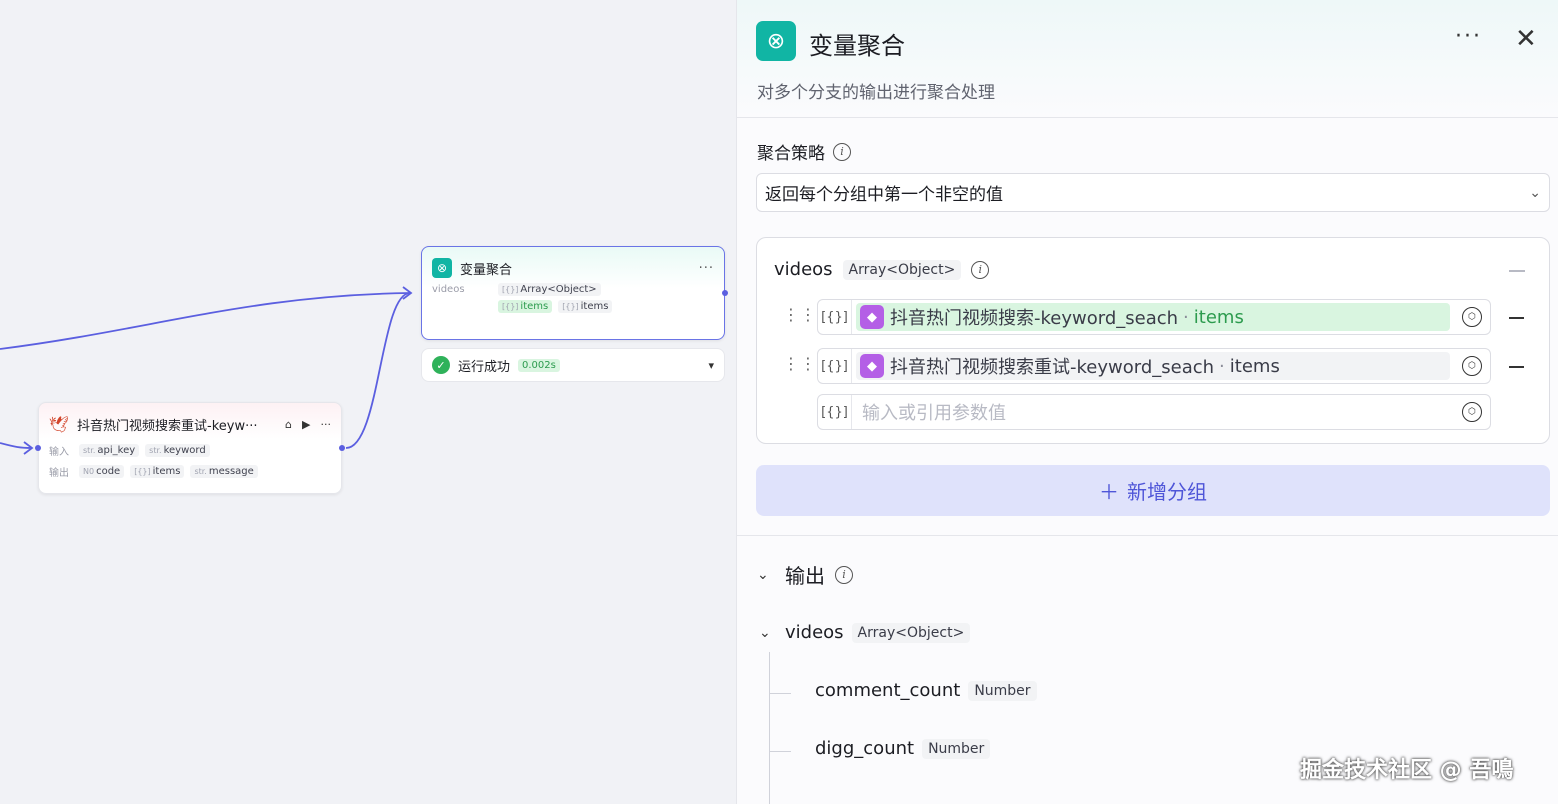 This screenshot has width=1558, height=804. I want to click on node-row-refs: [{}] items [{}] items, so click(573, 306).